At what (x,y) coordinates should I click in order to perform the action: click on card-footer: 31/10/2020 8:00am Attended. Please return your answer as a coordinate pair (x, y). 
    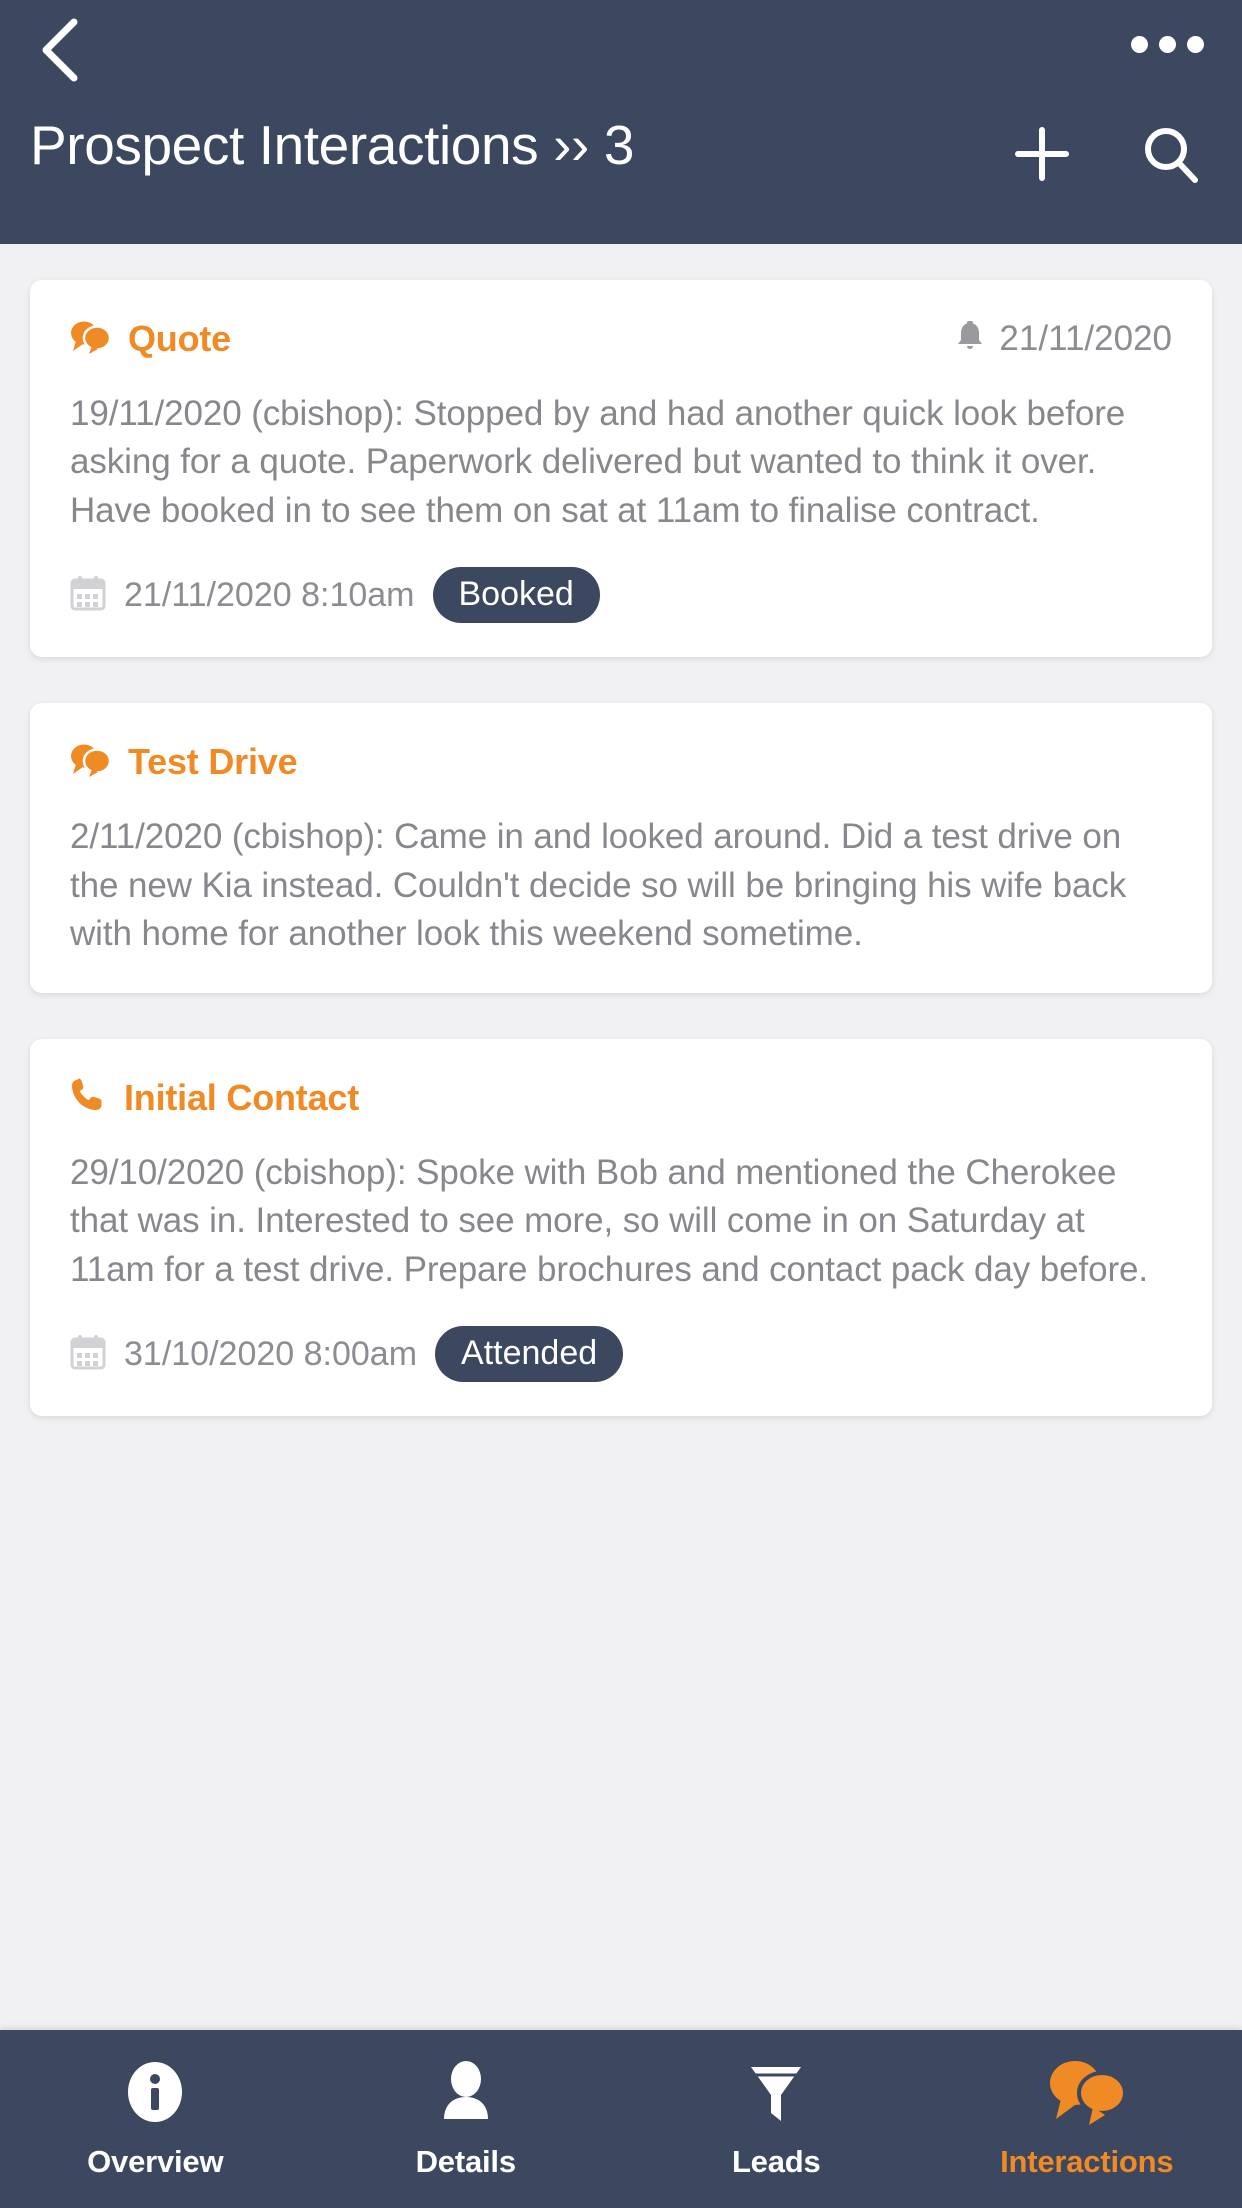
    Looking at the image, I should click on (621, 1354).